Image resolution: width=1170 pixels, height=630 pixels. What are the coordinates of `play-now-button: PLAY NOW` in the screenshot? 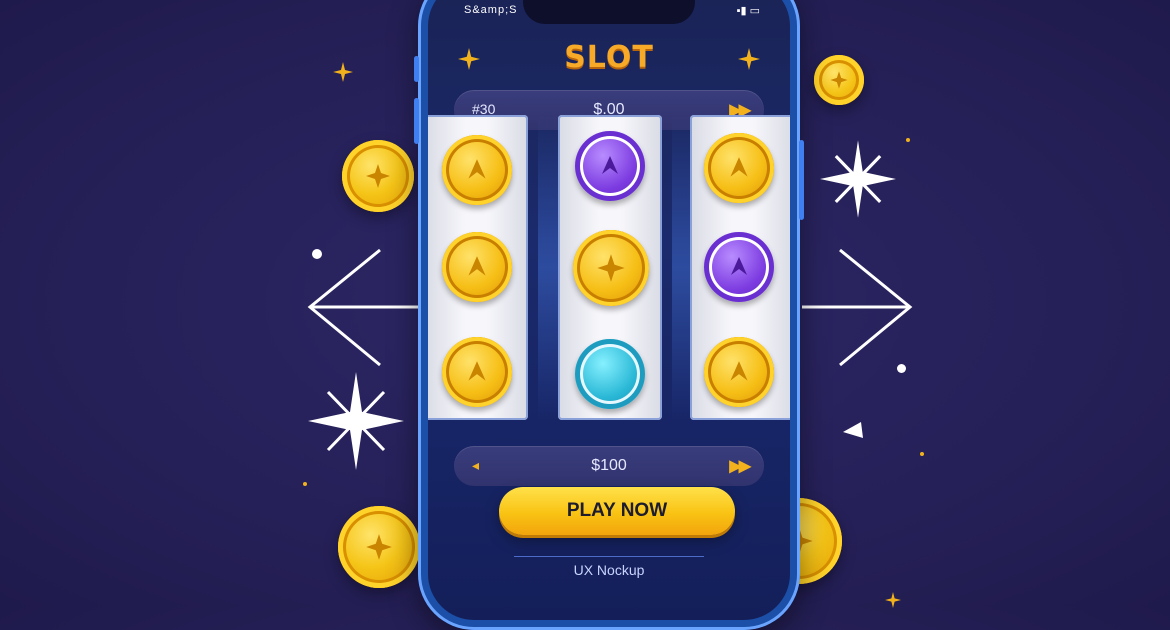 It's located at (617, 511).